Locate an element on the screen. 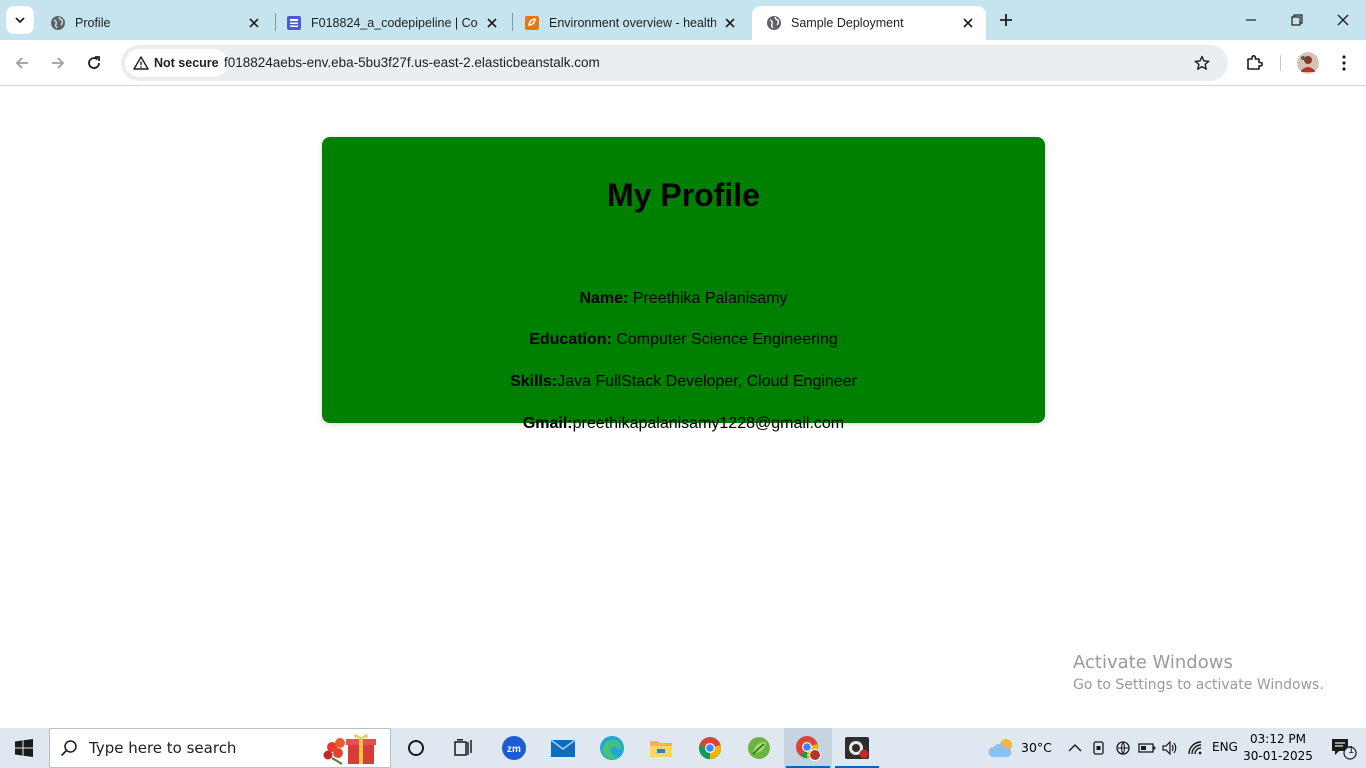  tab-title: F018824_a_codepipeline | CodePipeline is located at coordinates (394, 23).